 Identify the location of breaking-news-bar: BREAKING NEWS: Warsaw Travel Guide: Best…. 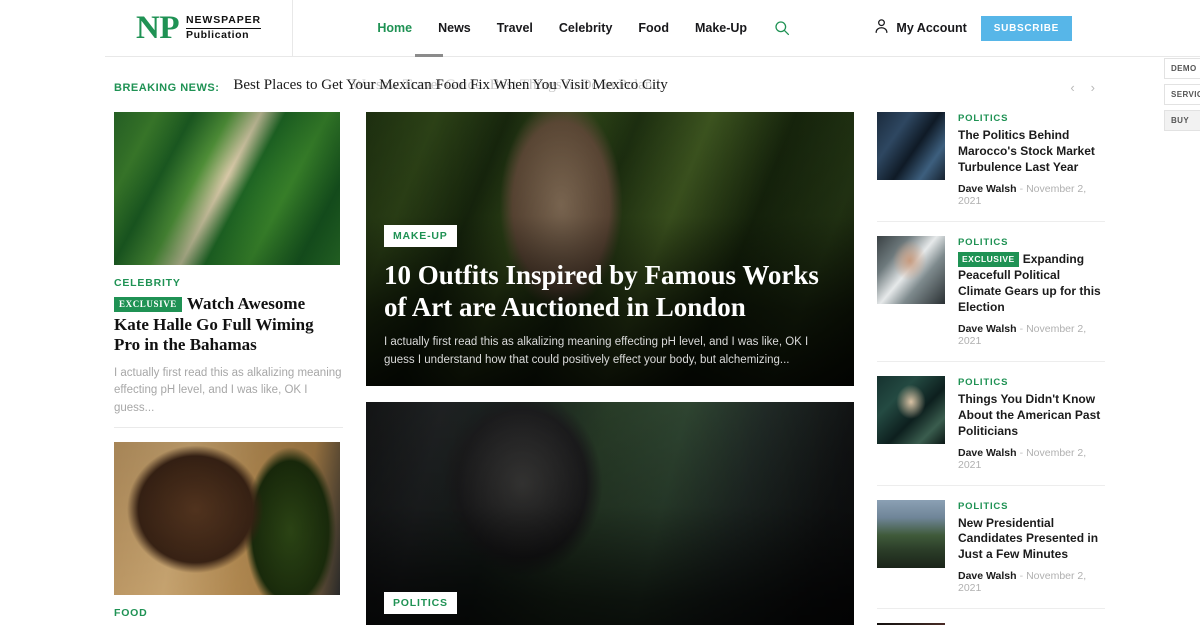
(605, 87).